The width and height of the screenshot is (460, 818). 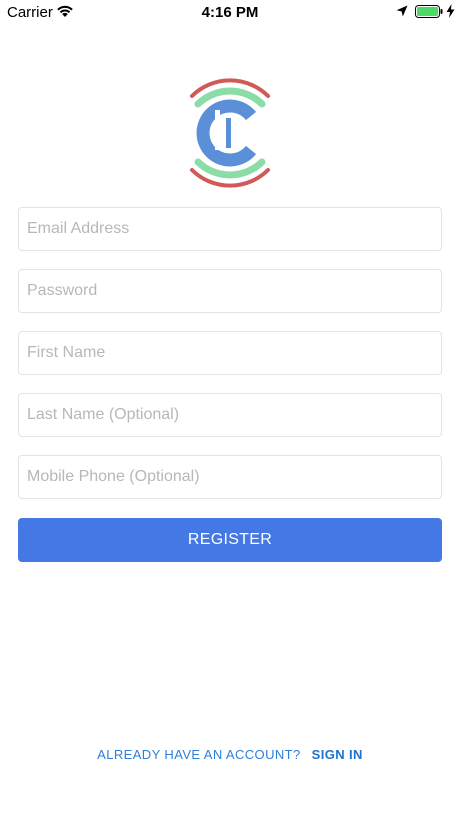 What do you see at coordinates (230, 415) in the screenshot?
I see `last-name-field` at bounding box center [230, 415].